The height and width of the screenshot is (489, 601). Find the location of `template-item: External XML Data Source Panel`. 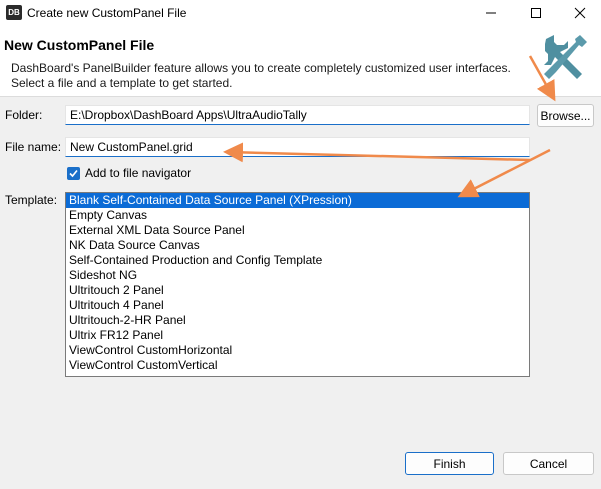

template-item: External XML Data Source Panel is located at coordinates (297, 230).